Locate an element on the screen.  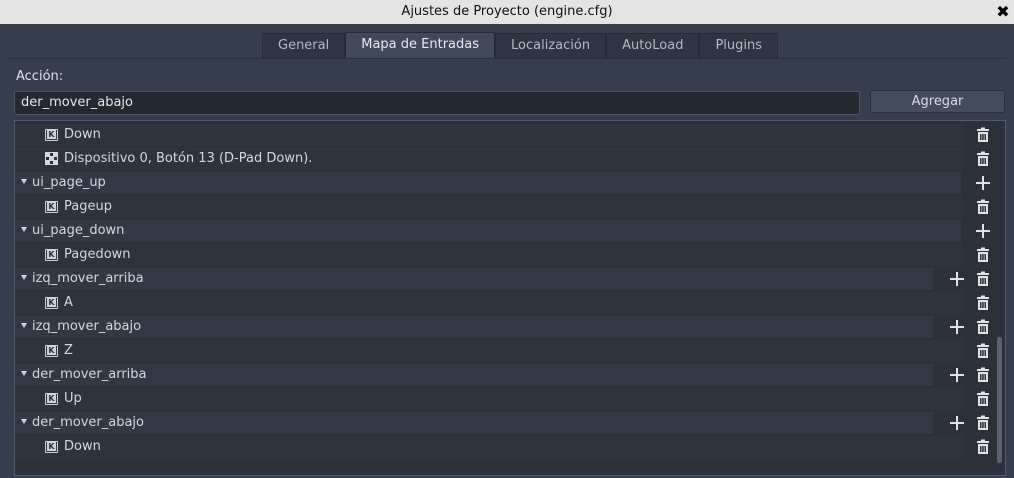
tree-scrollbar is located at coordinates (999, 400).